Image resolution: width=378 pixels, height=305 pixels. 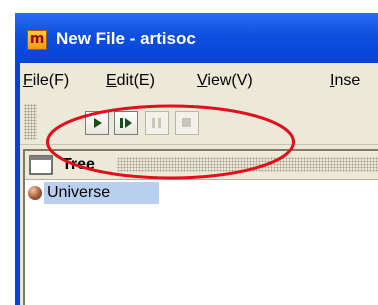 I want to click on menu-file: File(F), so click(x=46, y=81).